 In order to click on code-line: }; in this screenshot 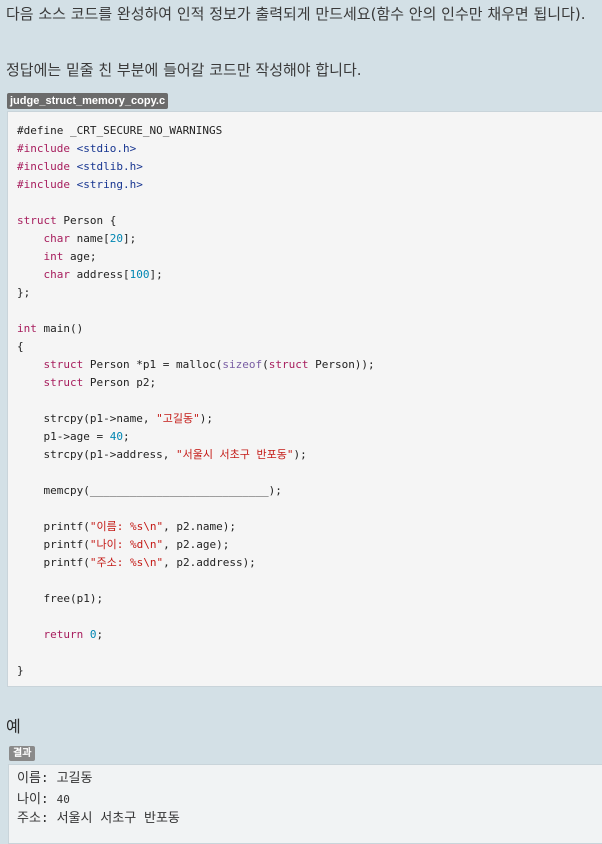, I will do `click(24, 292)`.